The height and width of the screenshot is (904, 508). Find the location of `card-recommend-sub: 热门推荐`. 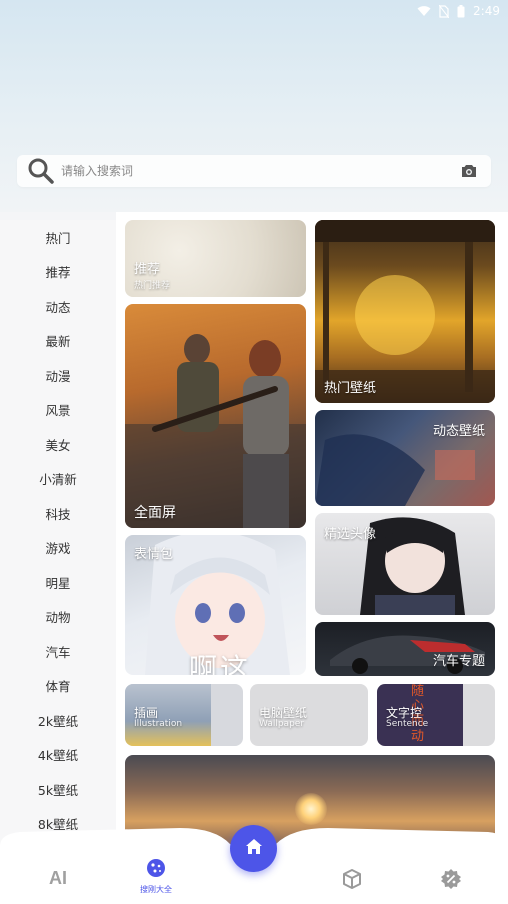

card-recommend-sub: 热门推荐 is located at coordinates (152, 286).